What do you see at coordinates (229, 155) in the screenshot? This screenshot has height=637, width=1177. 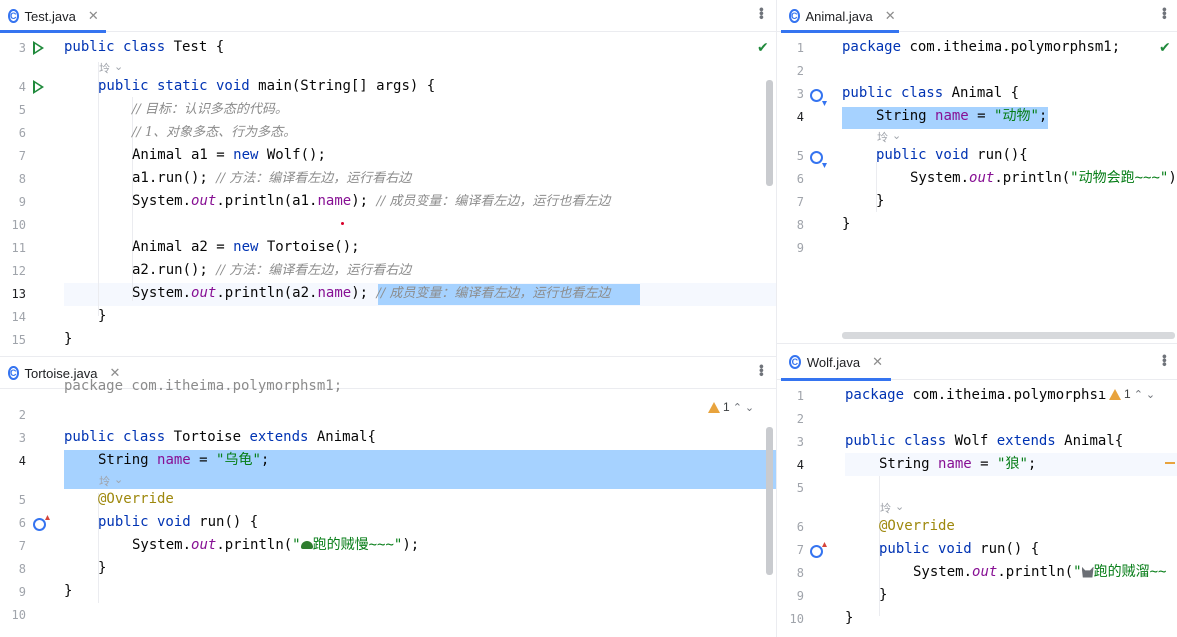 I see `code-line-7: Animal a1 = new Wolf();` at bounding box center [229, 155].